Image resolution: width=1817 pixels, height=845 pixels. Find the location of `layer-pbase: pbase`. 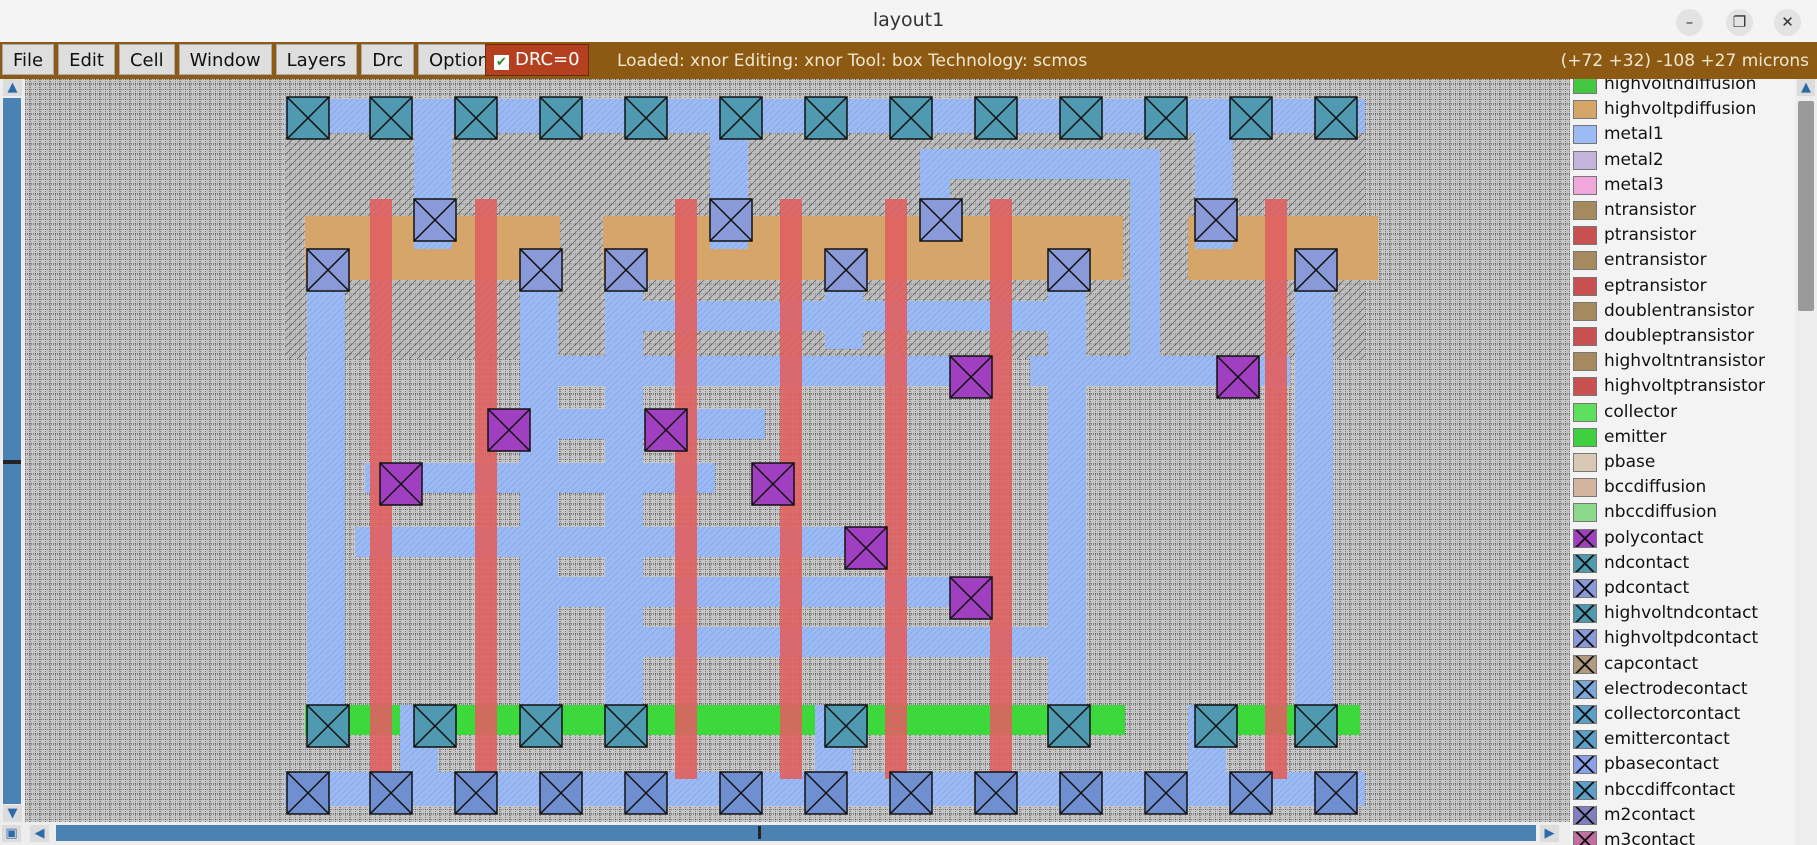

layer-pbase: pbase is located at coordinates (1682, 463).